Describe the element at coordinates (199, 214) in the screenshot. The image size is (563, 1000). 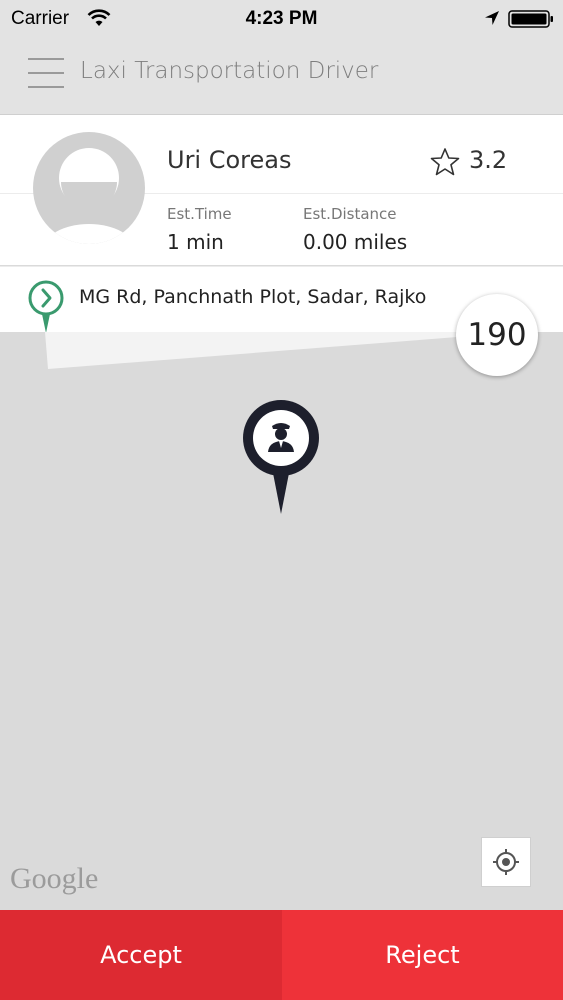
I see `est-time-label: Est.Time` at that location.